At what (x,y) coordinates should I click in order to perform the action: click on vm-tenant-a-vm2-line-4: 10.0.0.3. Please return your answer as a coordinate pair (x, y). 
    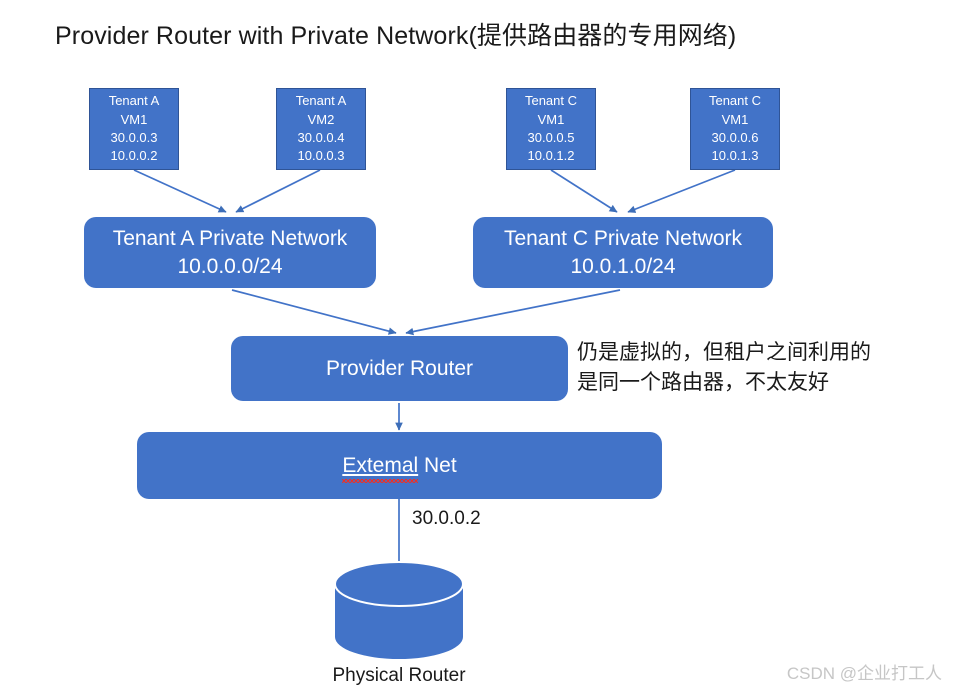
    Looking at the image, I should click on (321, 156).